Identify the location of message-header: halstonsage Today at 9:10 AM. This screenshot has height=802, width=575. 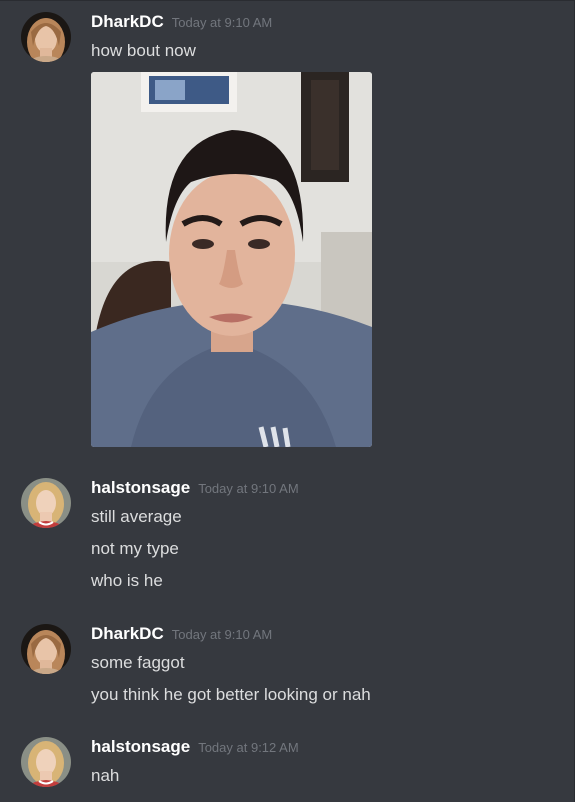
(195, 488).